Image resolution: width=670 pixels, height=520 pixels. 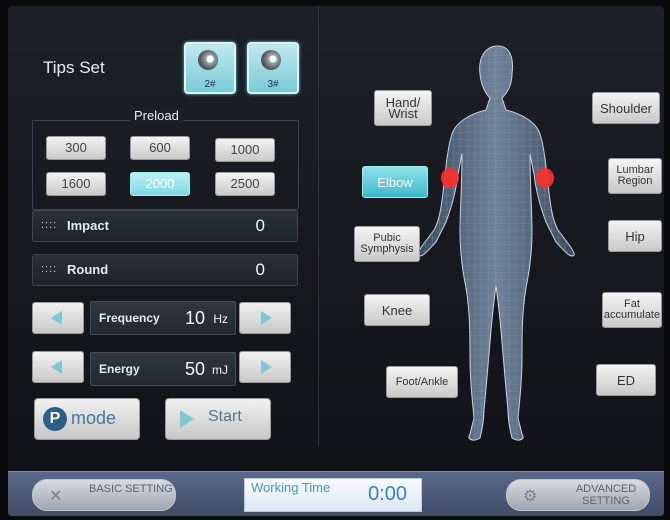 I want to click on fat-accumulate-button: Fat accumulate, so click(x=632, y=310).